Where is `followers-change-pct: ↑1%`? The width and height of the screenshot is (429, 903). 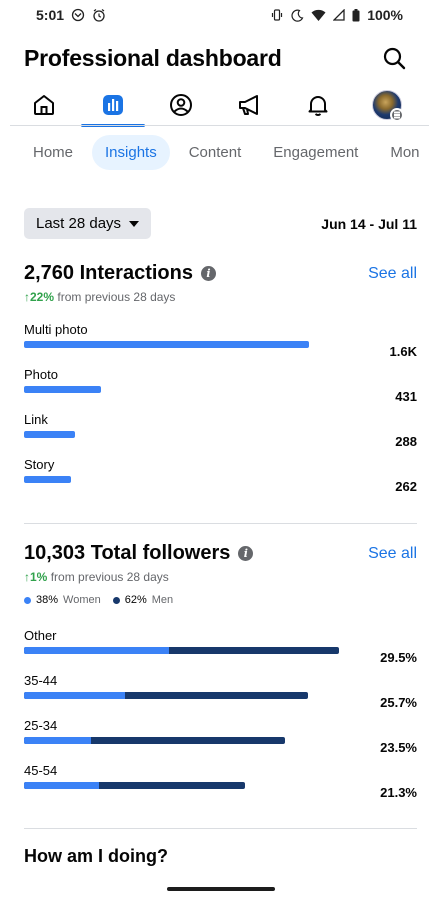
followers-change-pct: ↑1% is located at coordinates (36, 577).